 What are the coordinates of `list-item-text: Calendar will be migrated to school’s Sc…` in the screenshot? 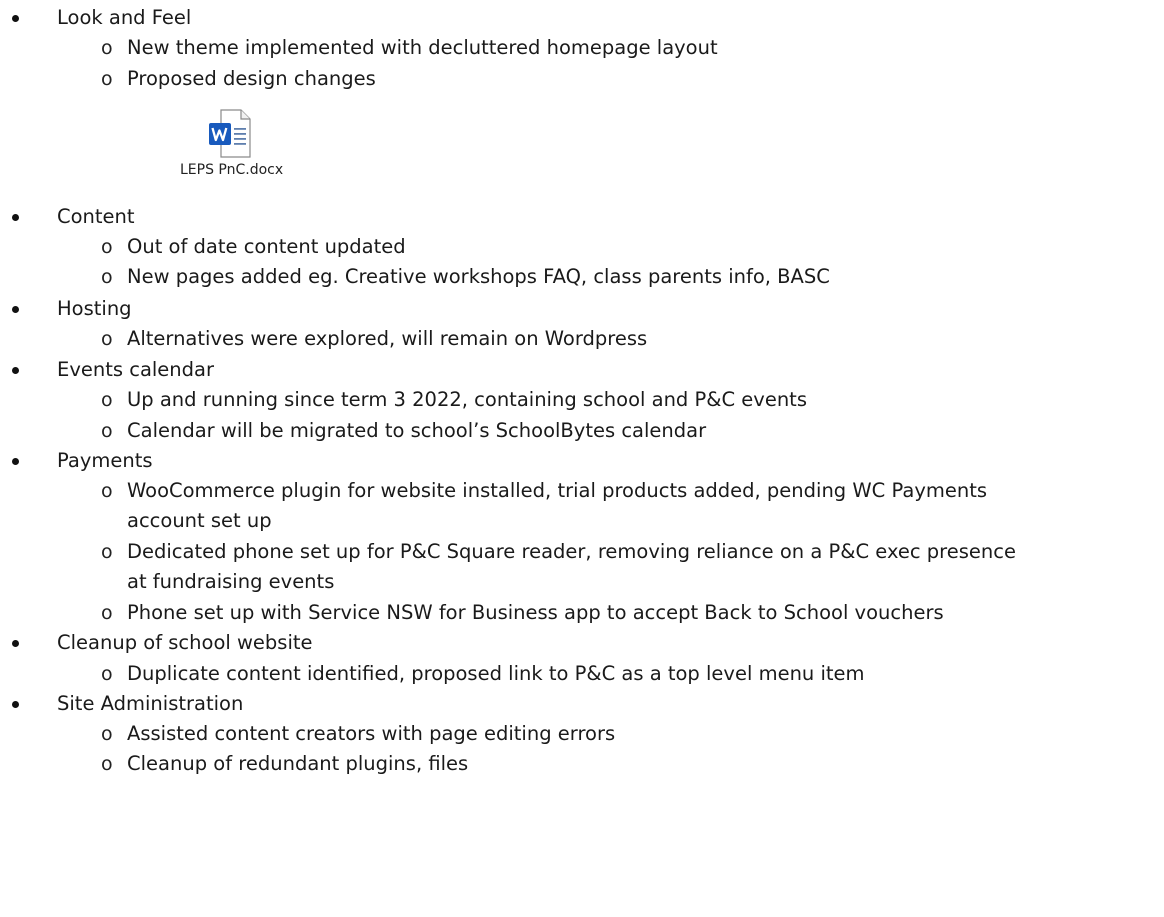 It's located at (417, 430).